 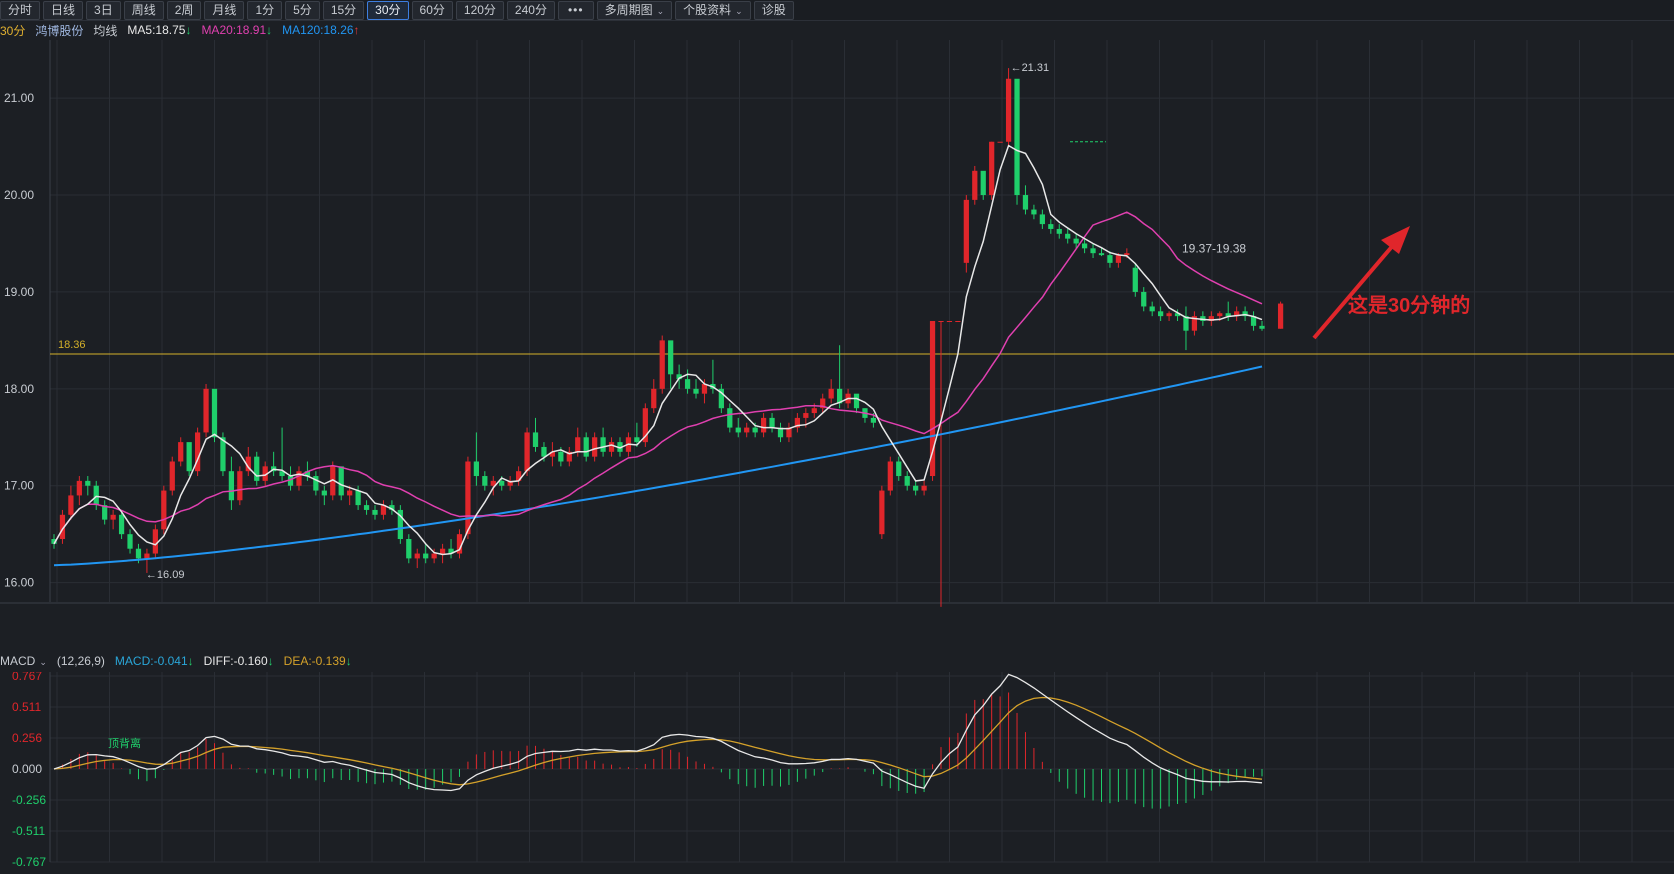 I want to click on macd-tick-label: 0.767, so click(x=27, y=677).